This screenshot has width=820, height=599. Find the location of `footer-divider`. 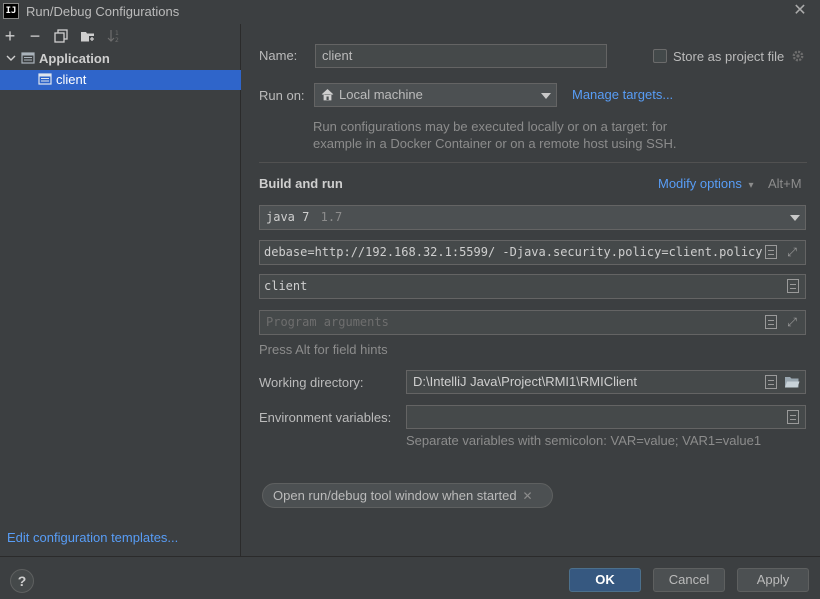

footer-divider is located at coordinates (410, 556).